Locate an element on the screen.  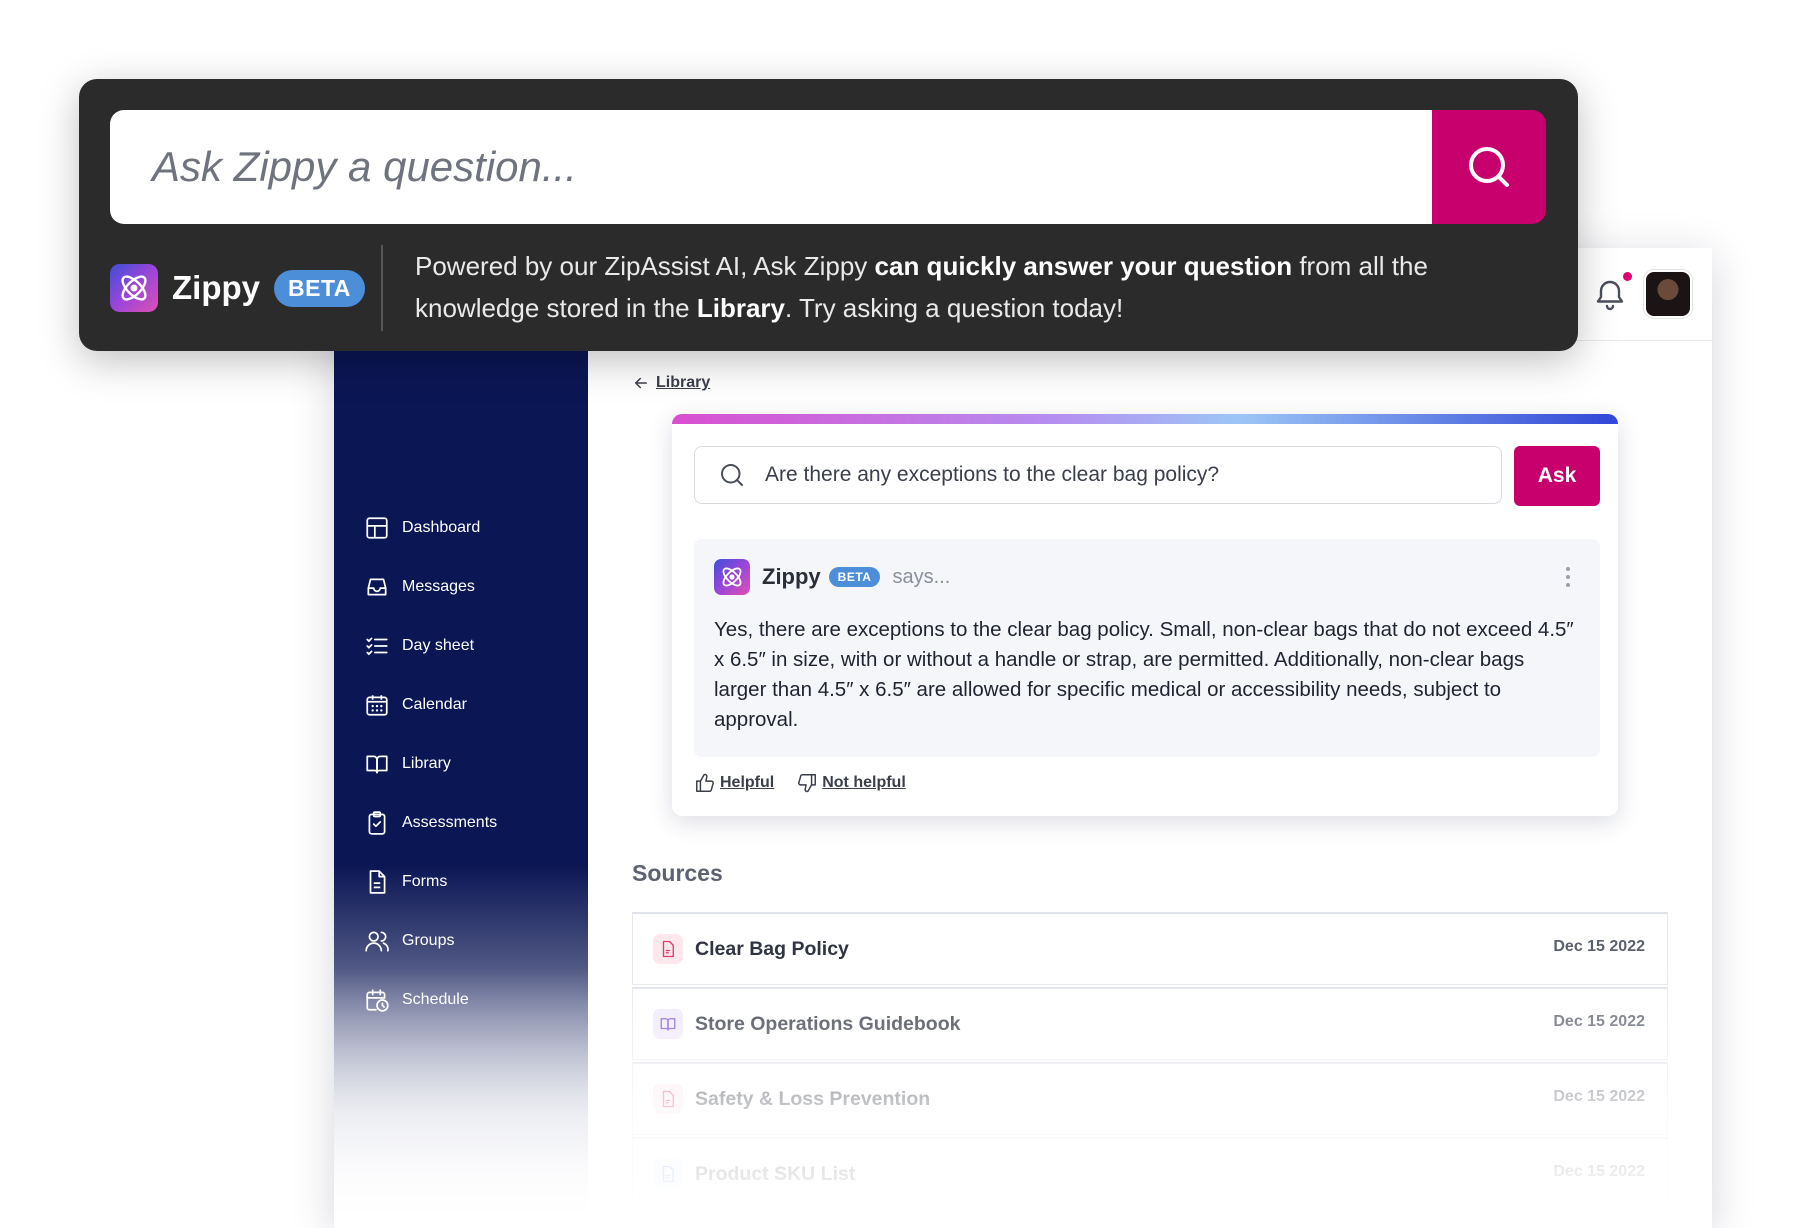
source-row: Store Operations Guidebook Dec 15 2022 is located at coordinates (1150, 1023).